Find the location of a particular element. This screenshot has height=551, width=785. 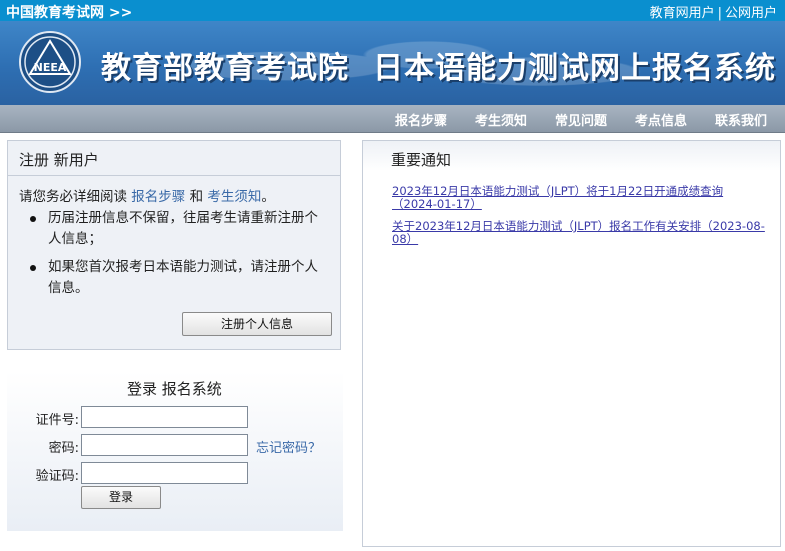

top-links: 教育网用户 | 公网用户 is located at coordinates (713, 11).